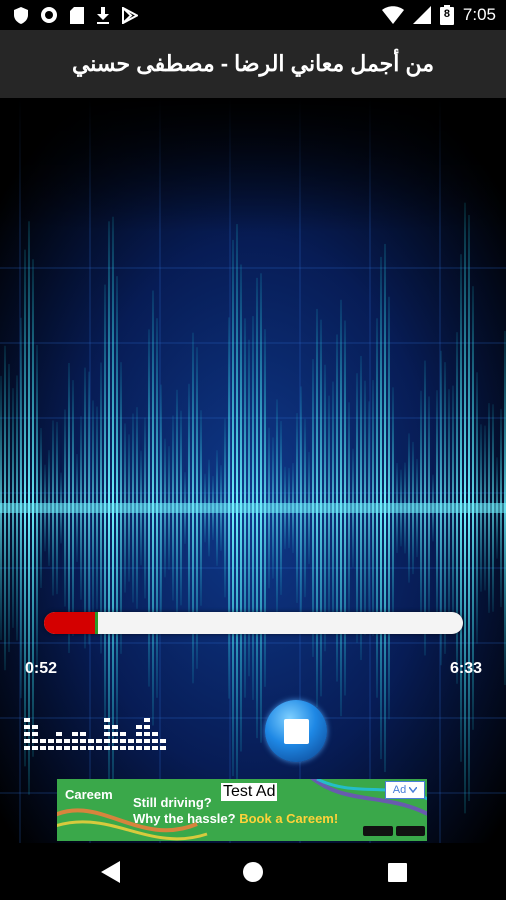  I want to click on stop-icon, so click(296, 731).